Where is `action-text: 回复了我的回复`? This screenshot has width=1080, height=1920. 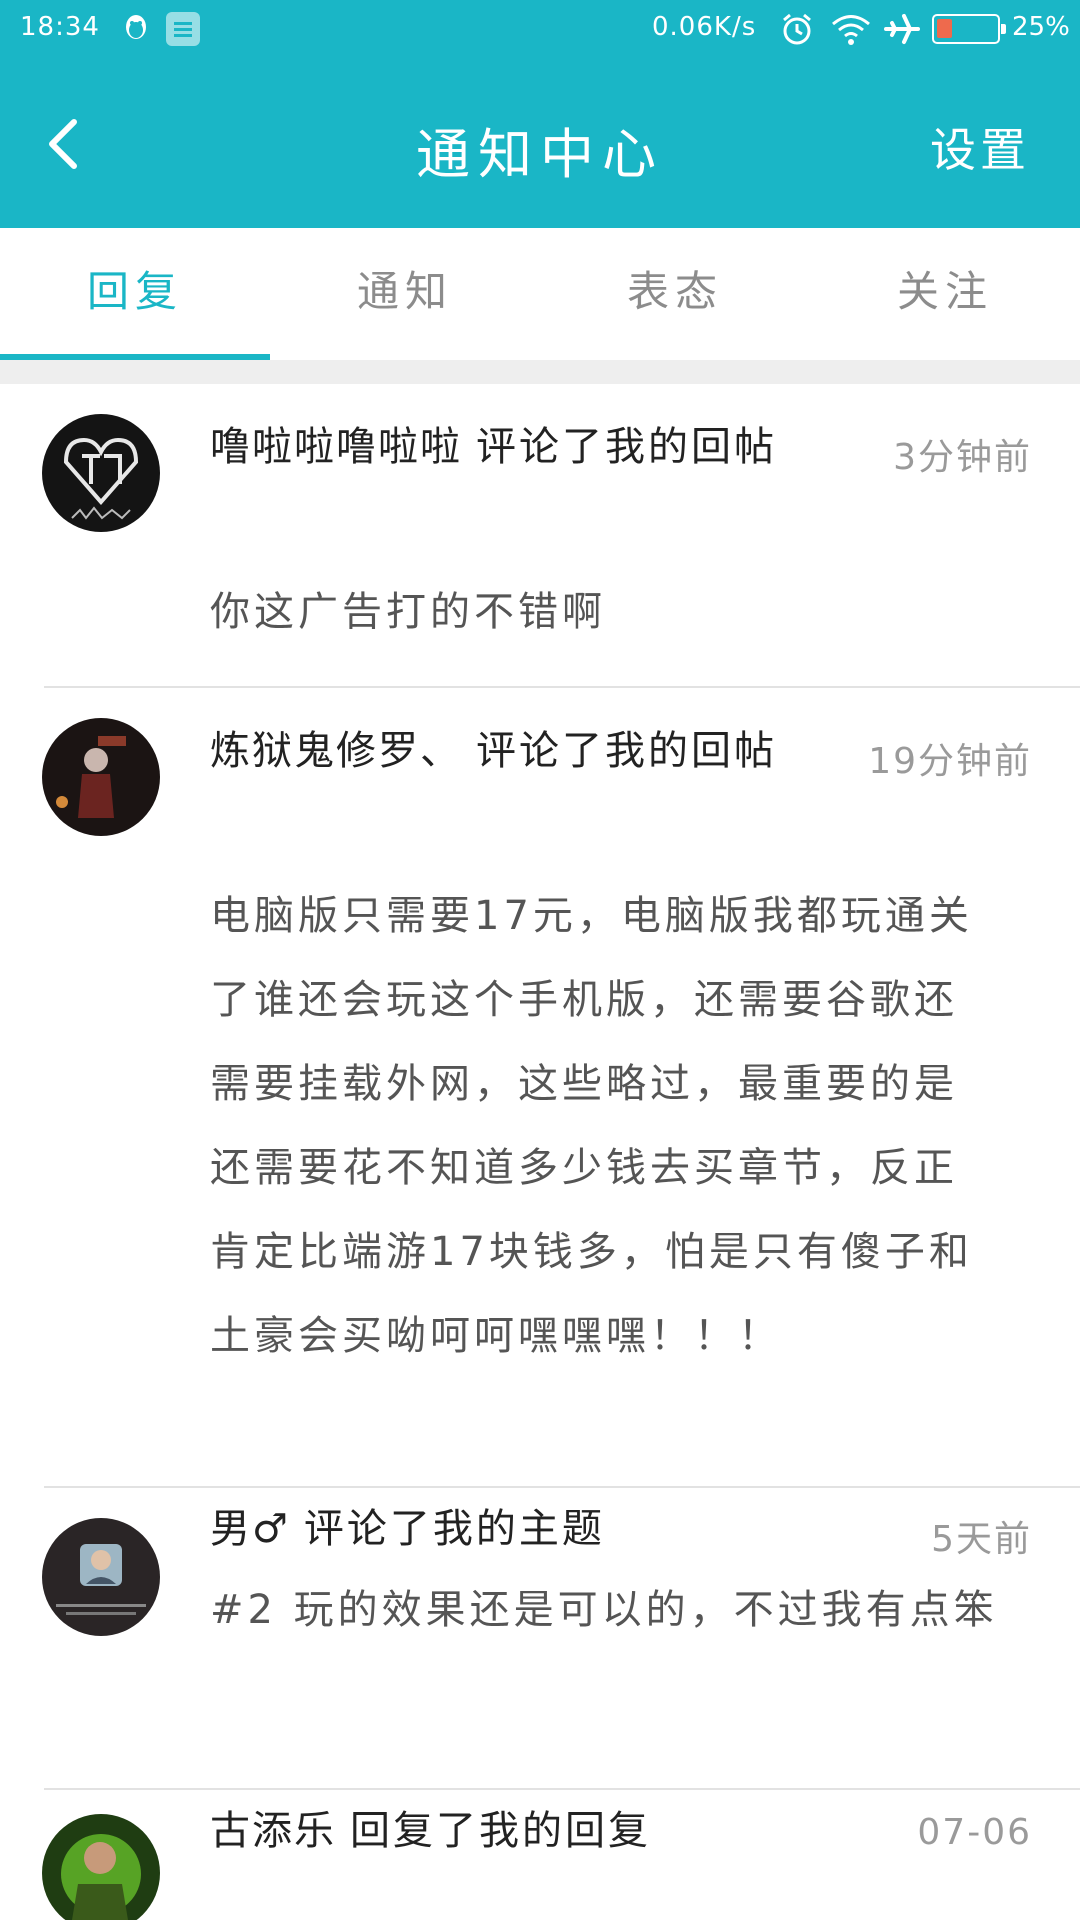
action-text: 回复了我的回复 is located at coordinates (500, 1831).